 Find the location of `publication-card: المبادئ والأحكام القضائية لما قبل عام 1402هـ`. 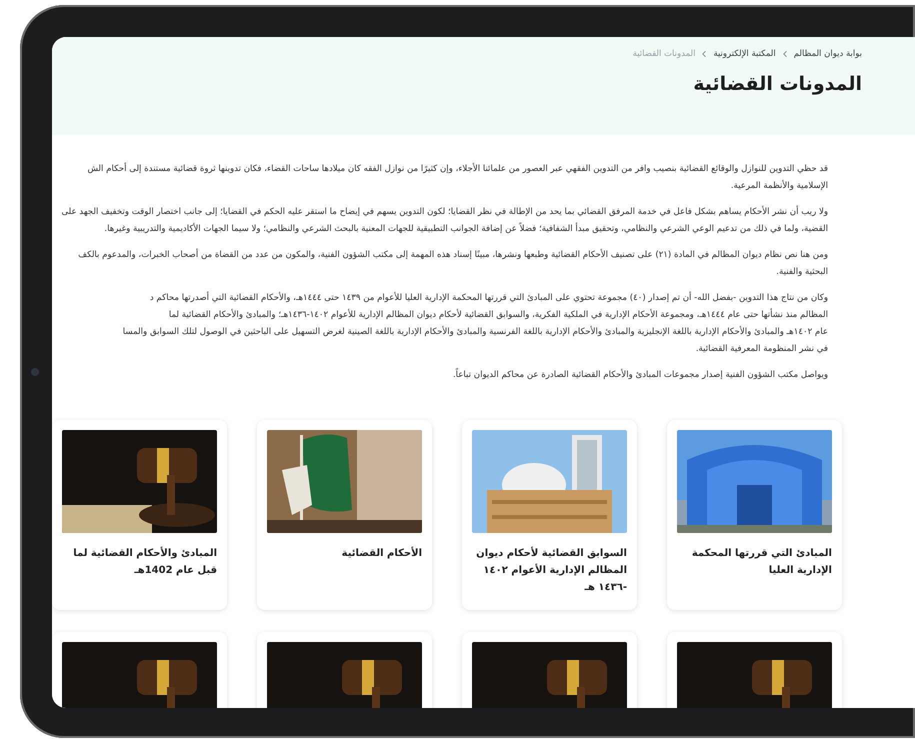

publication-card: المبادئ والأحكام القضائية لما قبل عام 1402هـ is located at coordinates (139, 515).